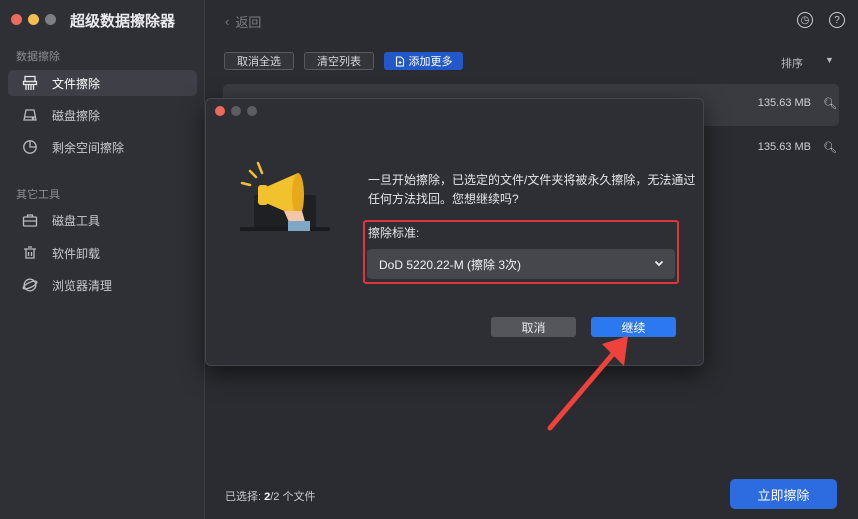 This screenshot has height=519, width=858. Describe the element at coordinates (293, 497) in the screenshot. I see `selected-suffix: /2 个文件` at that location.